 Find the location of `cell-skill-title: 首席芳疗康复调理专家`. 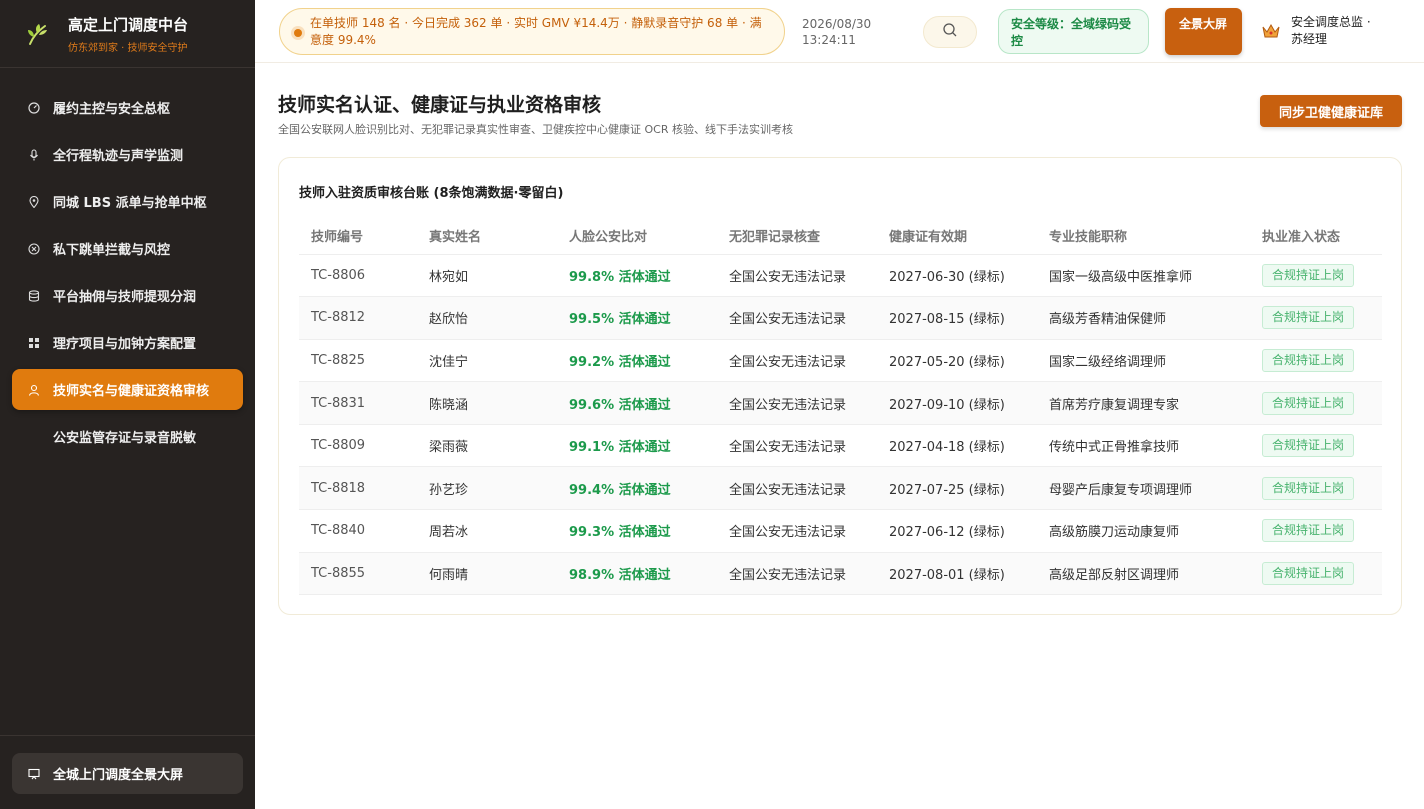

cell-skill-title: 首席芳疗康复调理专家 is located at coordinates (1155, 403).